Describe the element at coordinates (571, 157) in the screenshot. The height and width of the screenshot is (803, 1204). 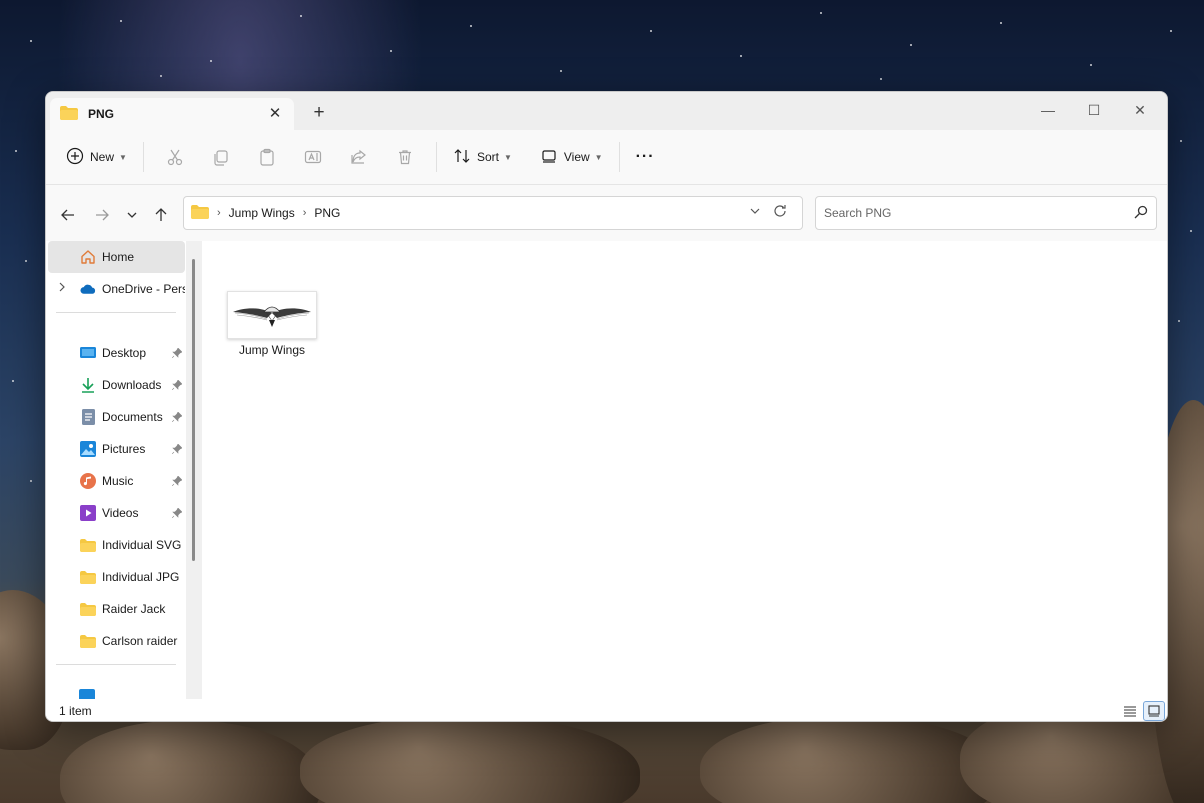
I see `view-button: View ▼` at that location.